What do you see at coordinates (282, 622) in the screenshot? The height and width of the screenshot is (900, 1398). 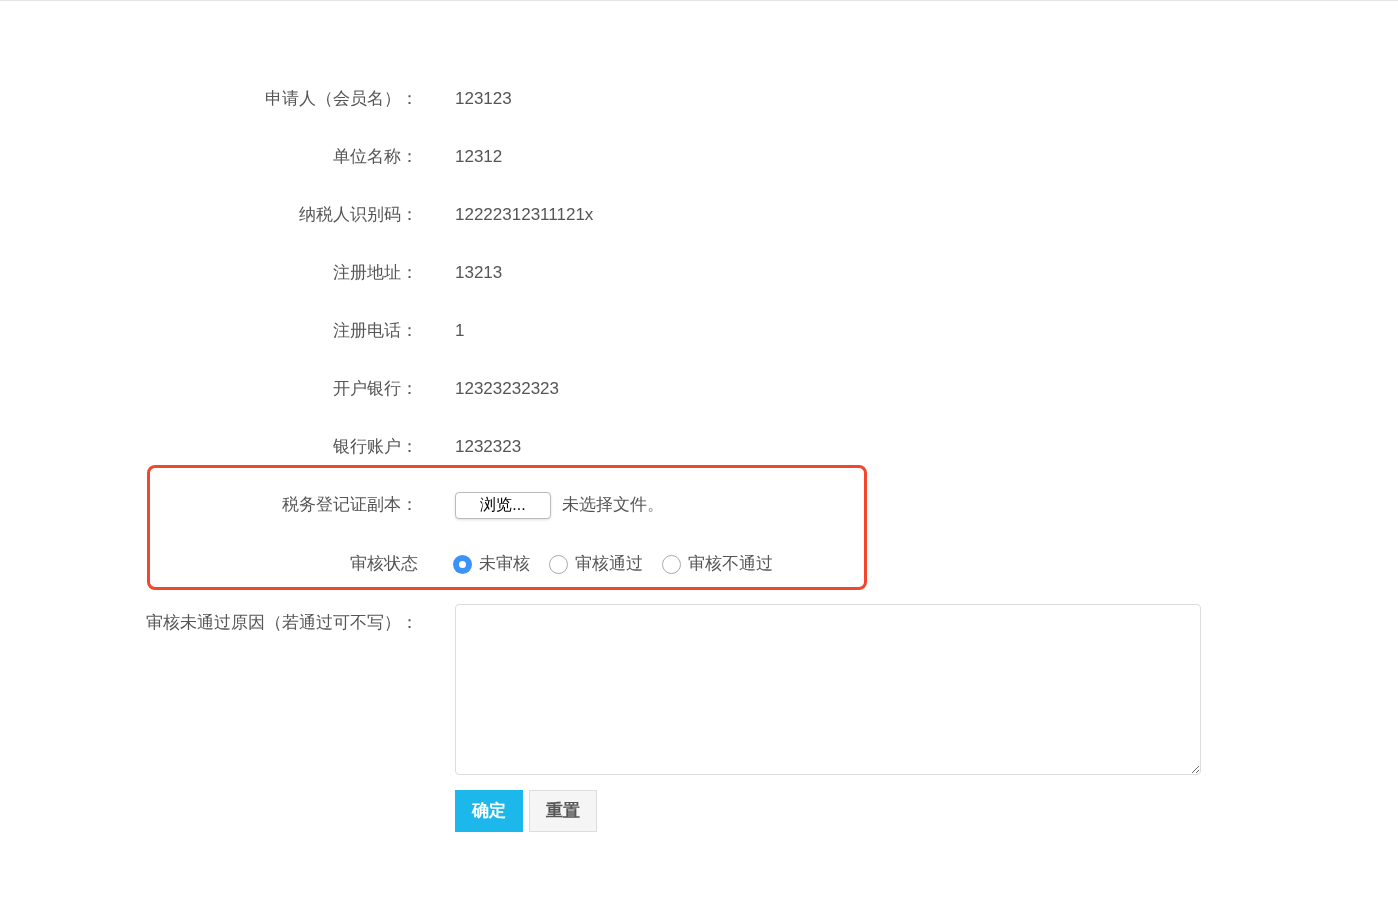 I see `field-label: 审核未通过原因（若通过可不写）：` at bounding box center [282, 622].